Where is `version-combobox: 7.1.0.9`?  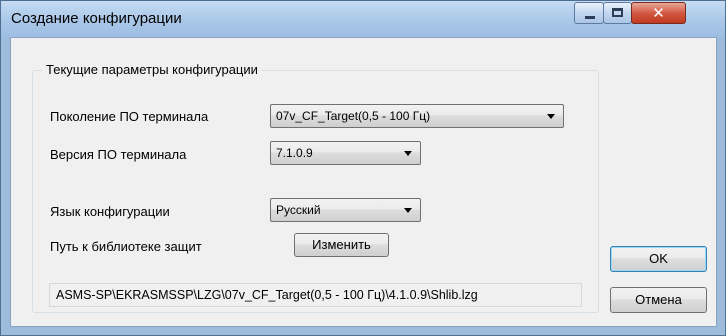
version-combobox: 7.1.0.9 is located at coordinates (345, 153).